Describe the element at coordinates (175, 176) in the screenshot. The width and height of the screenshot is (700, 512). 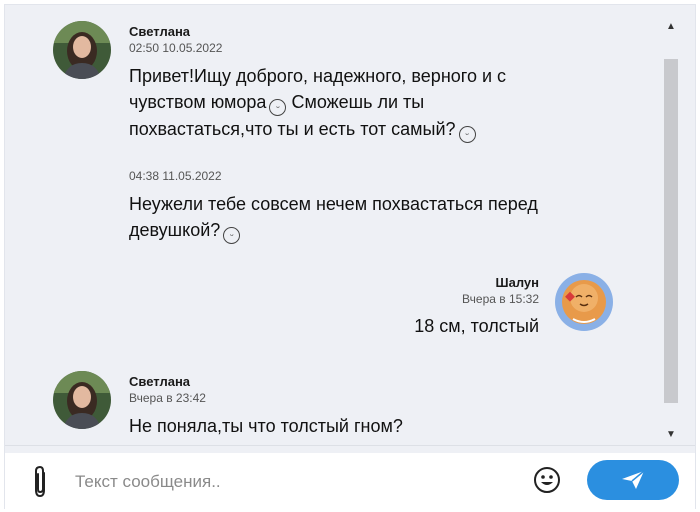
I see `message-time: 04:38 11.05.2022` at that location.